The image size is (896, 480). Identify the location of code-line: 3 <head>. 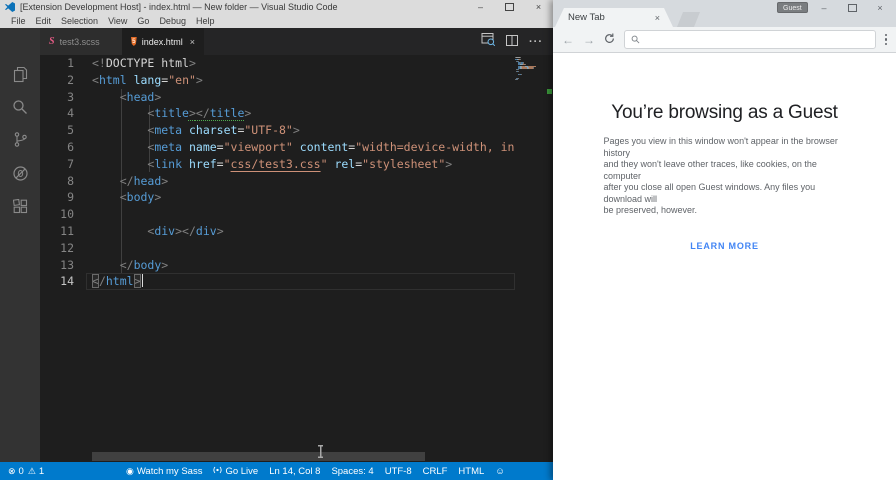
(277, 97).